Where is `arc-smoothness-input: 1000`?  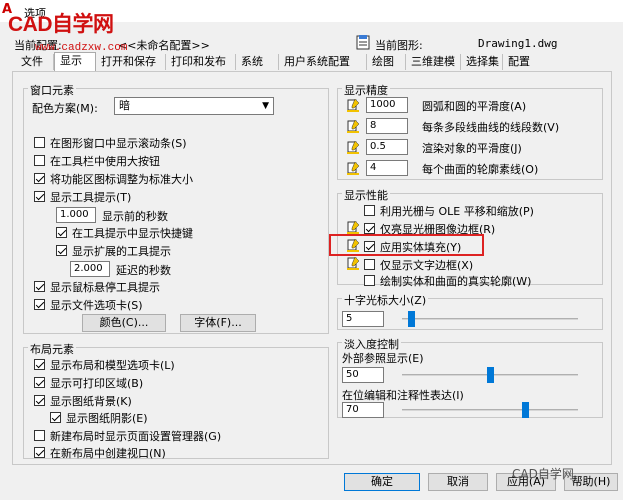
arc-smoothness-input: 1000 is located at coordinates (387, 105).